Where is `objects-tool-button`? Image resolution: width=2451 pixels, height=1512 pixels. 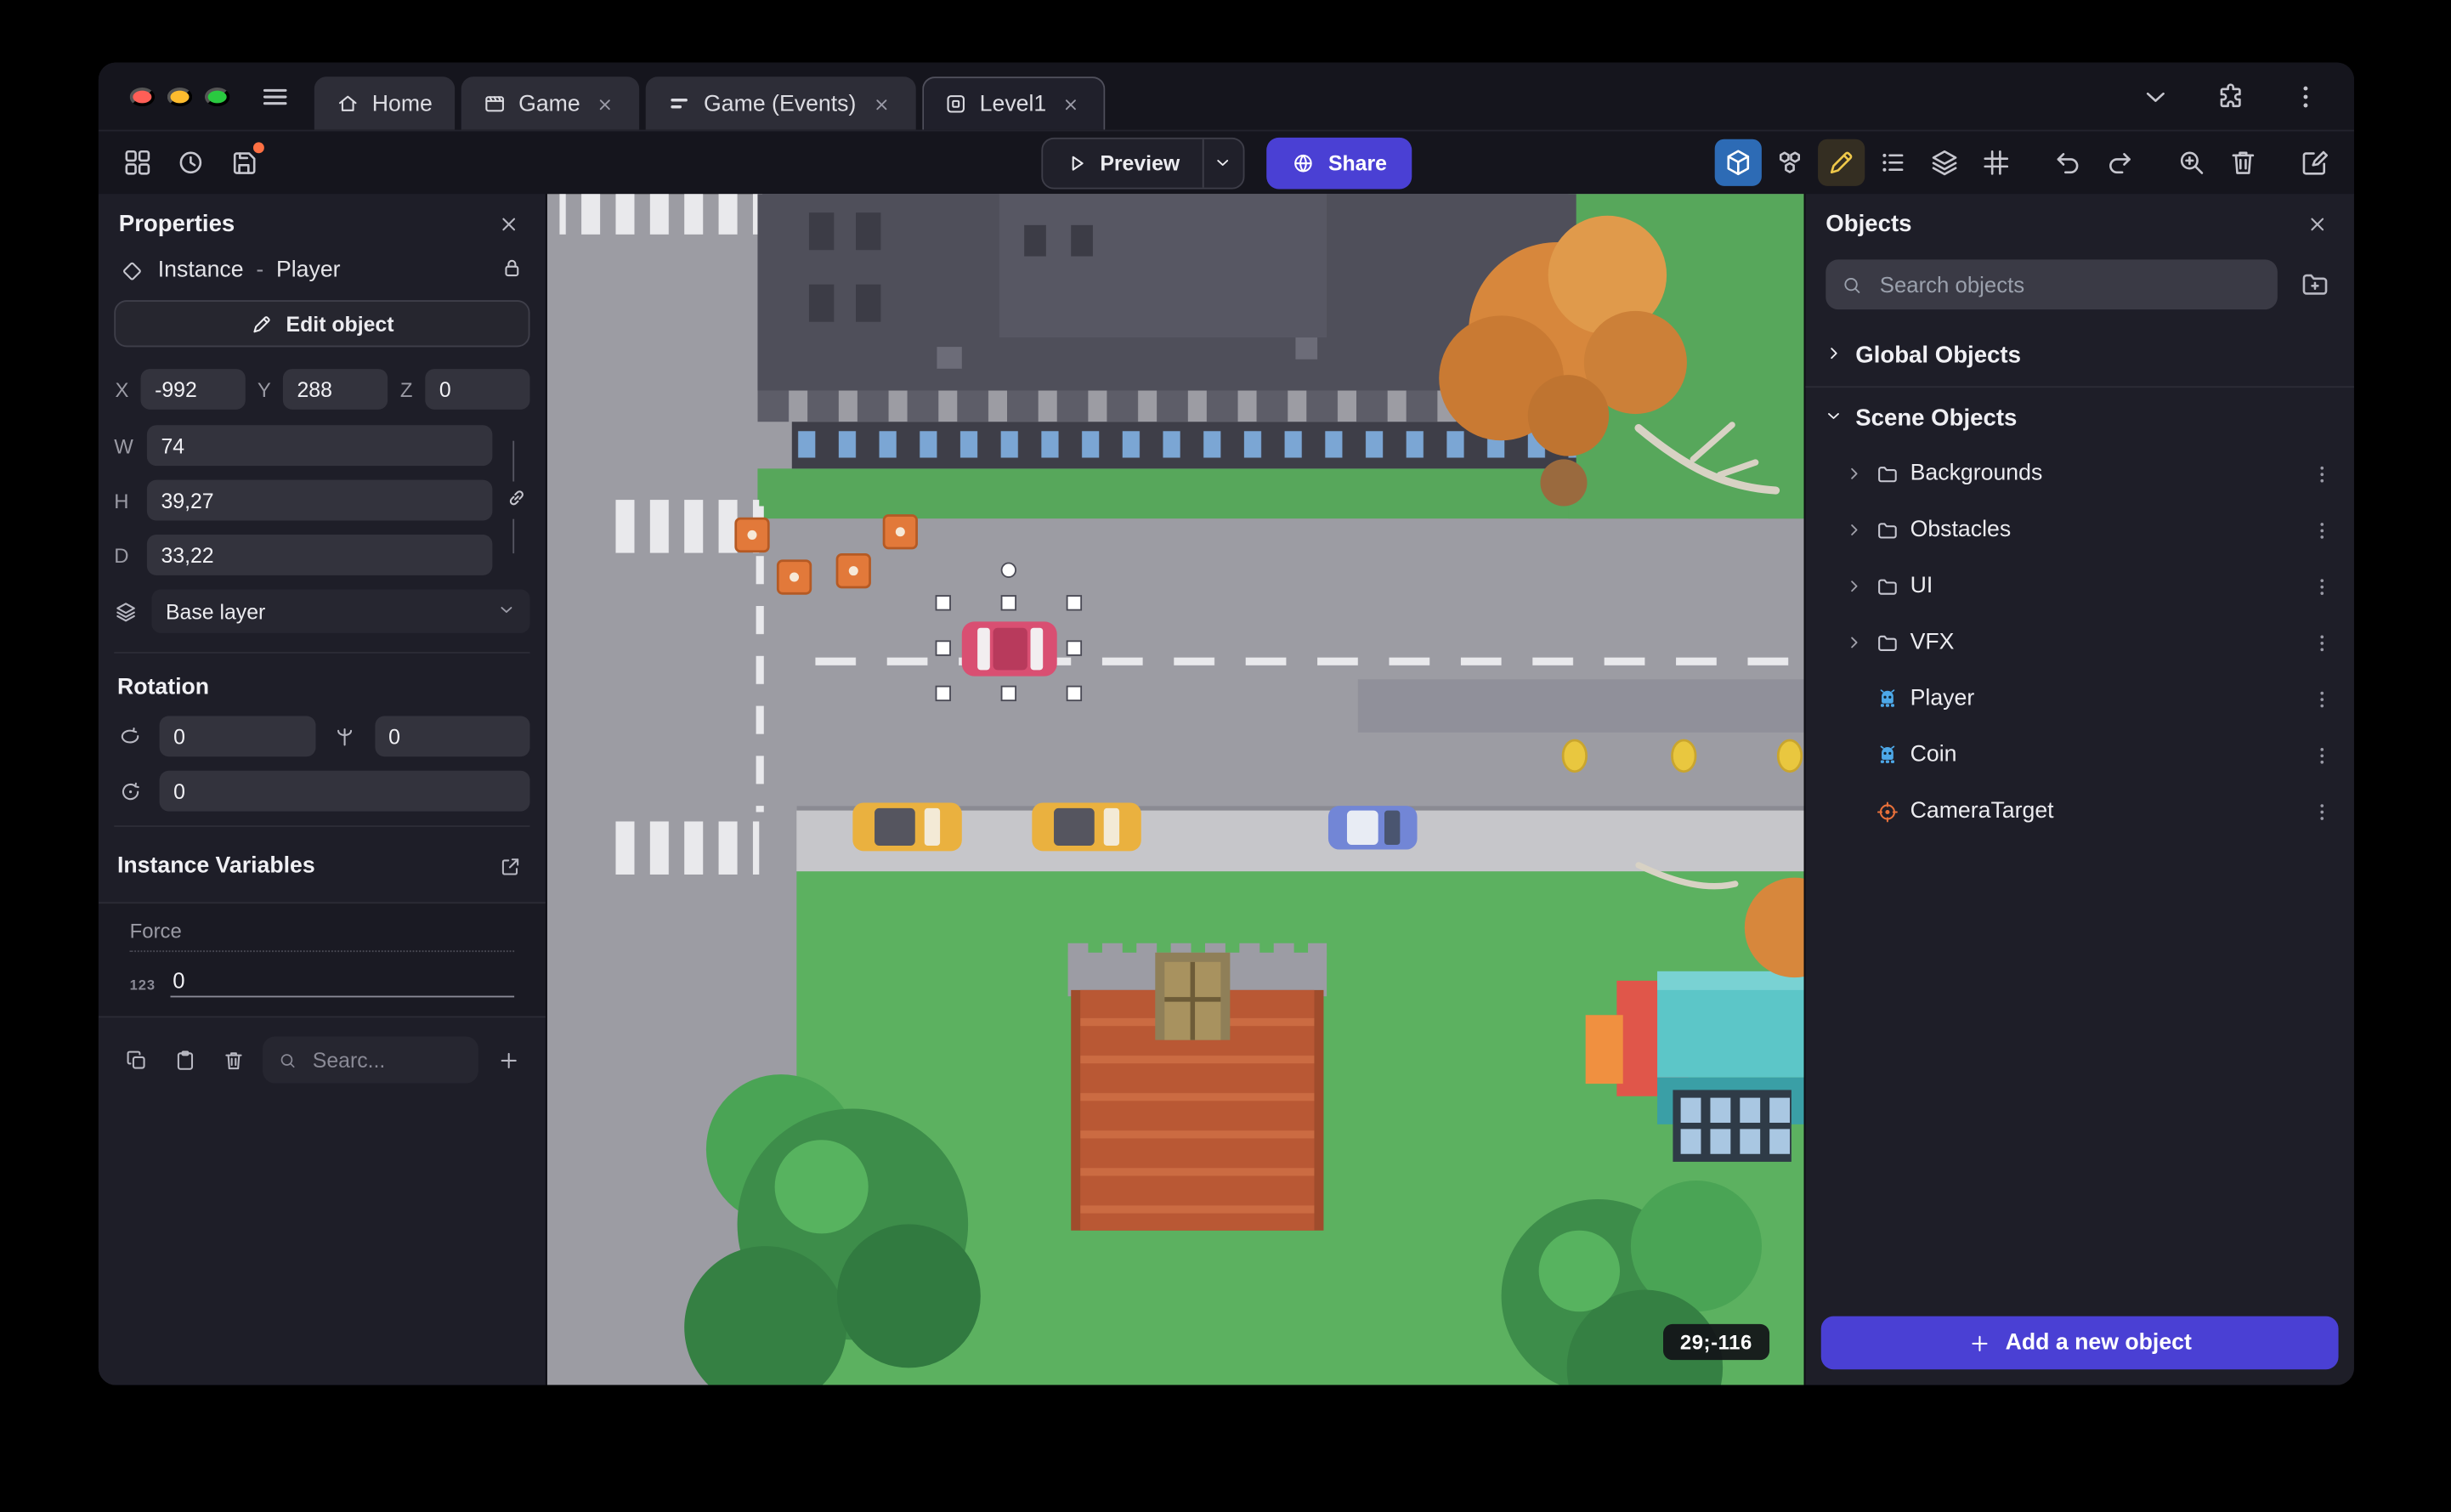
objects-tool-button is located at coordinates (1789, 162).